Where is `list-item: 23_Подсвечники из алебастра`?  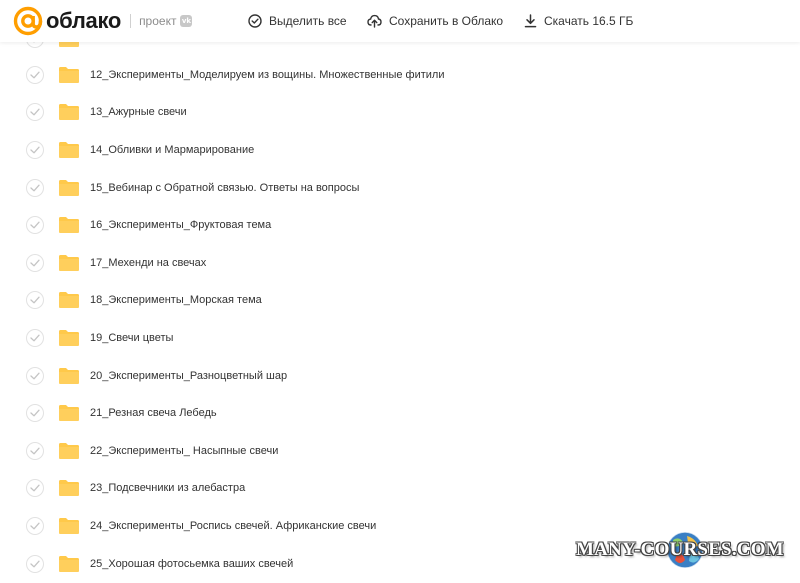
list-item: 23_Подсвечники из алебастра is located at coordinates (400, 489).